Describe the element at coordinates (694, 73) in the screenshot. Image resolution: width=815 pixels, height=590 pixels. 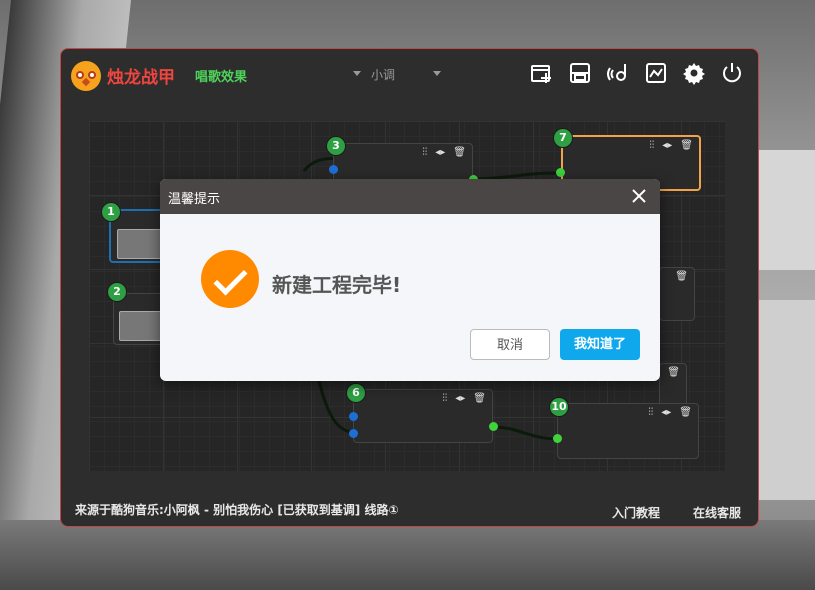
I see `settings-icon` at that location.